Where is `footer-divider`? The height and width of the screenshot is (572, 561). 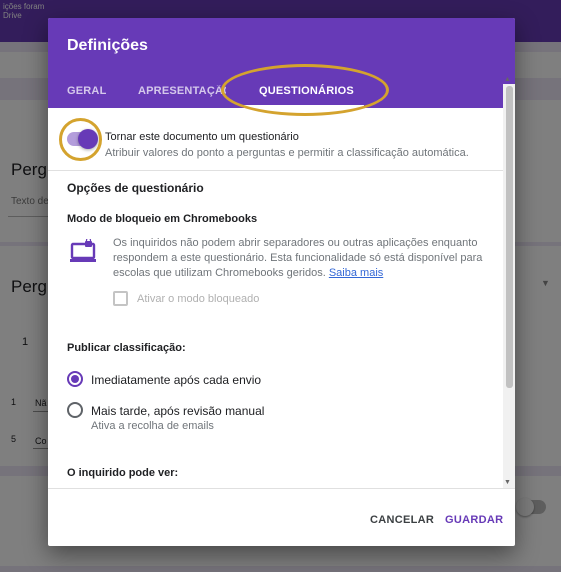
footer-divider is located at coordinates (281, 488).